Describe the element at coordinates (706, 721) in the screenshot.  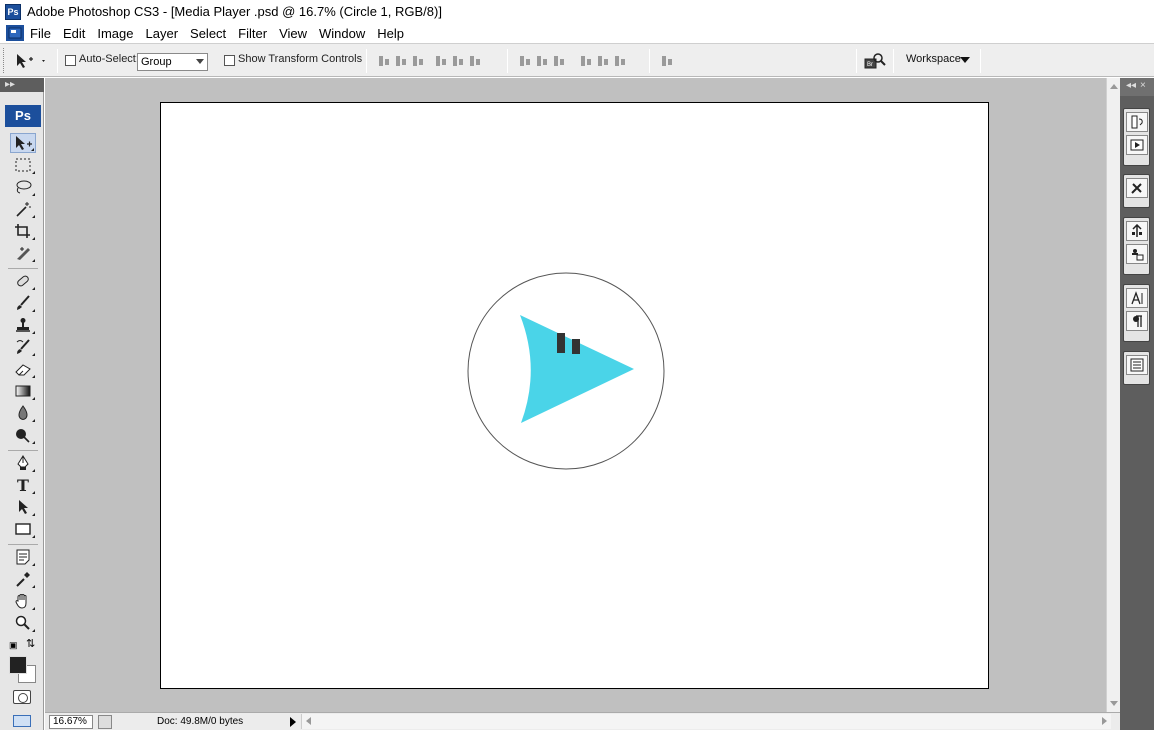
I see `horizontal-scrollbar` at that location.